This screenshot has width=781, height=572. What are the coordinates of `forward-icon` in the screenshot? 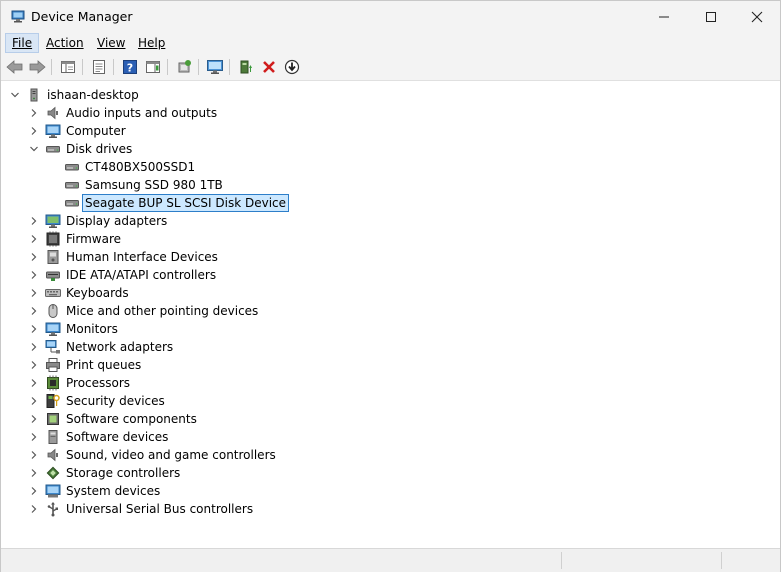 It's located at (37, 67).